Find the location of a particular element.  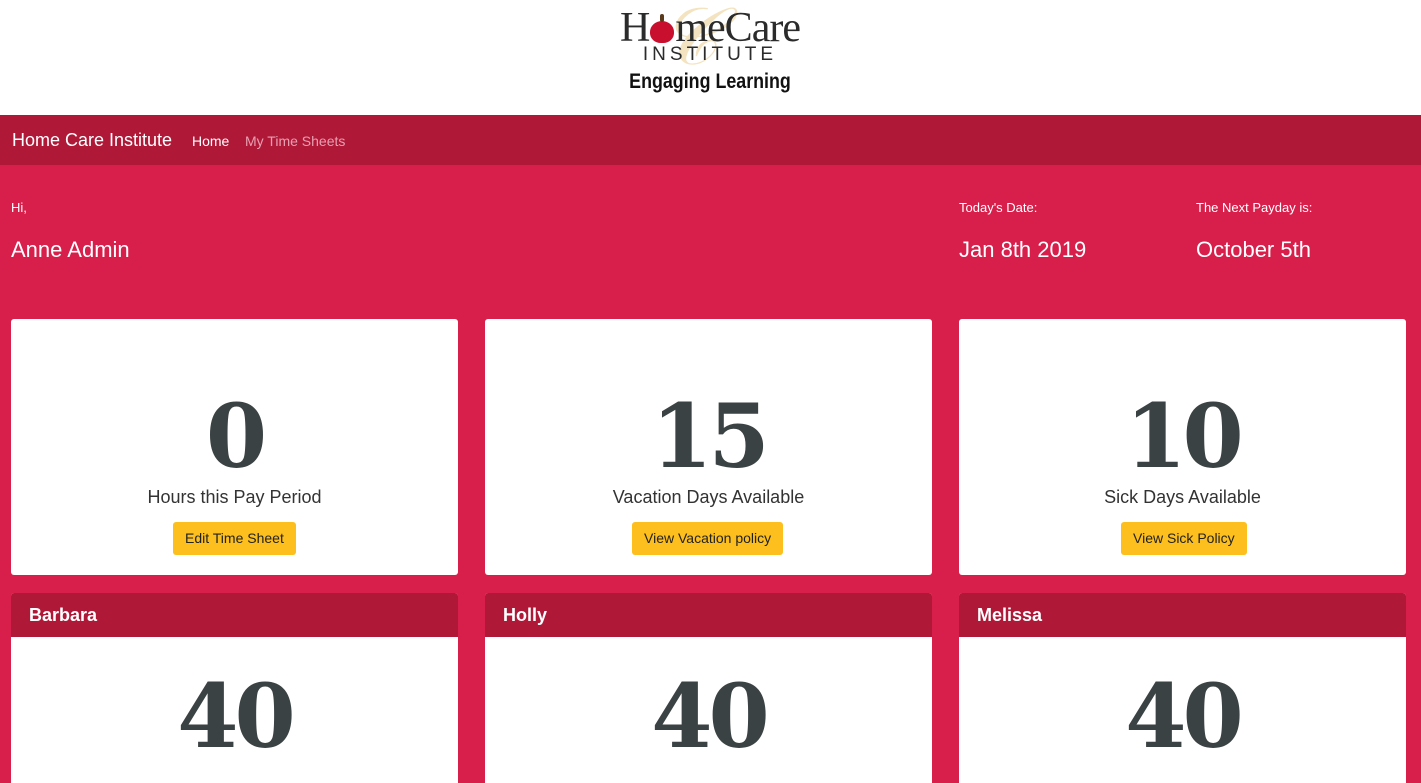

todays-date-value: Jan 8th 2019 is located at coordinates (1023, 249).